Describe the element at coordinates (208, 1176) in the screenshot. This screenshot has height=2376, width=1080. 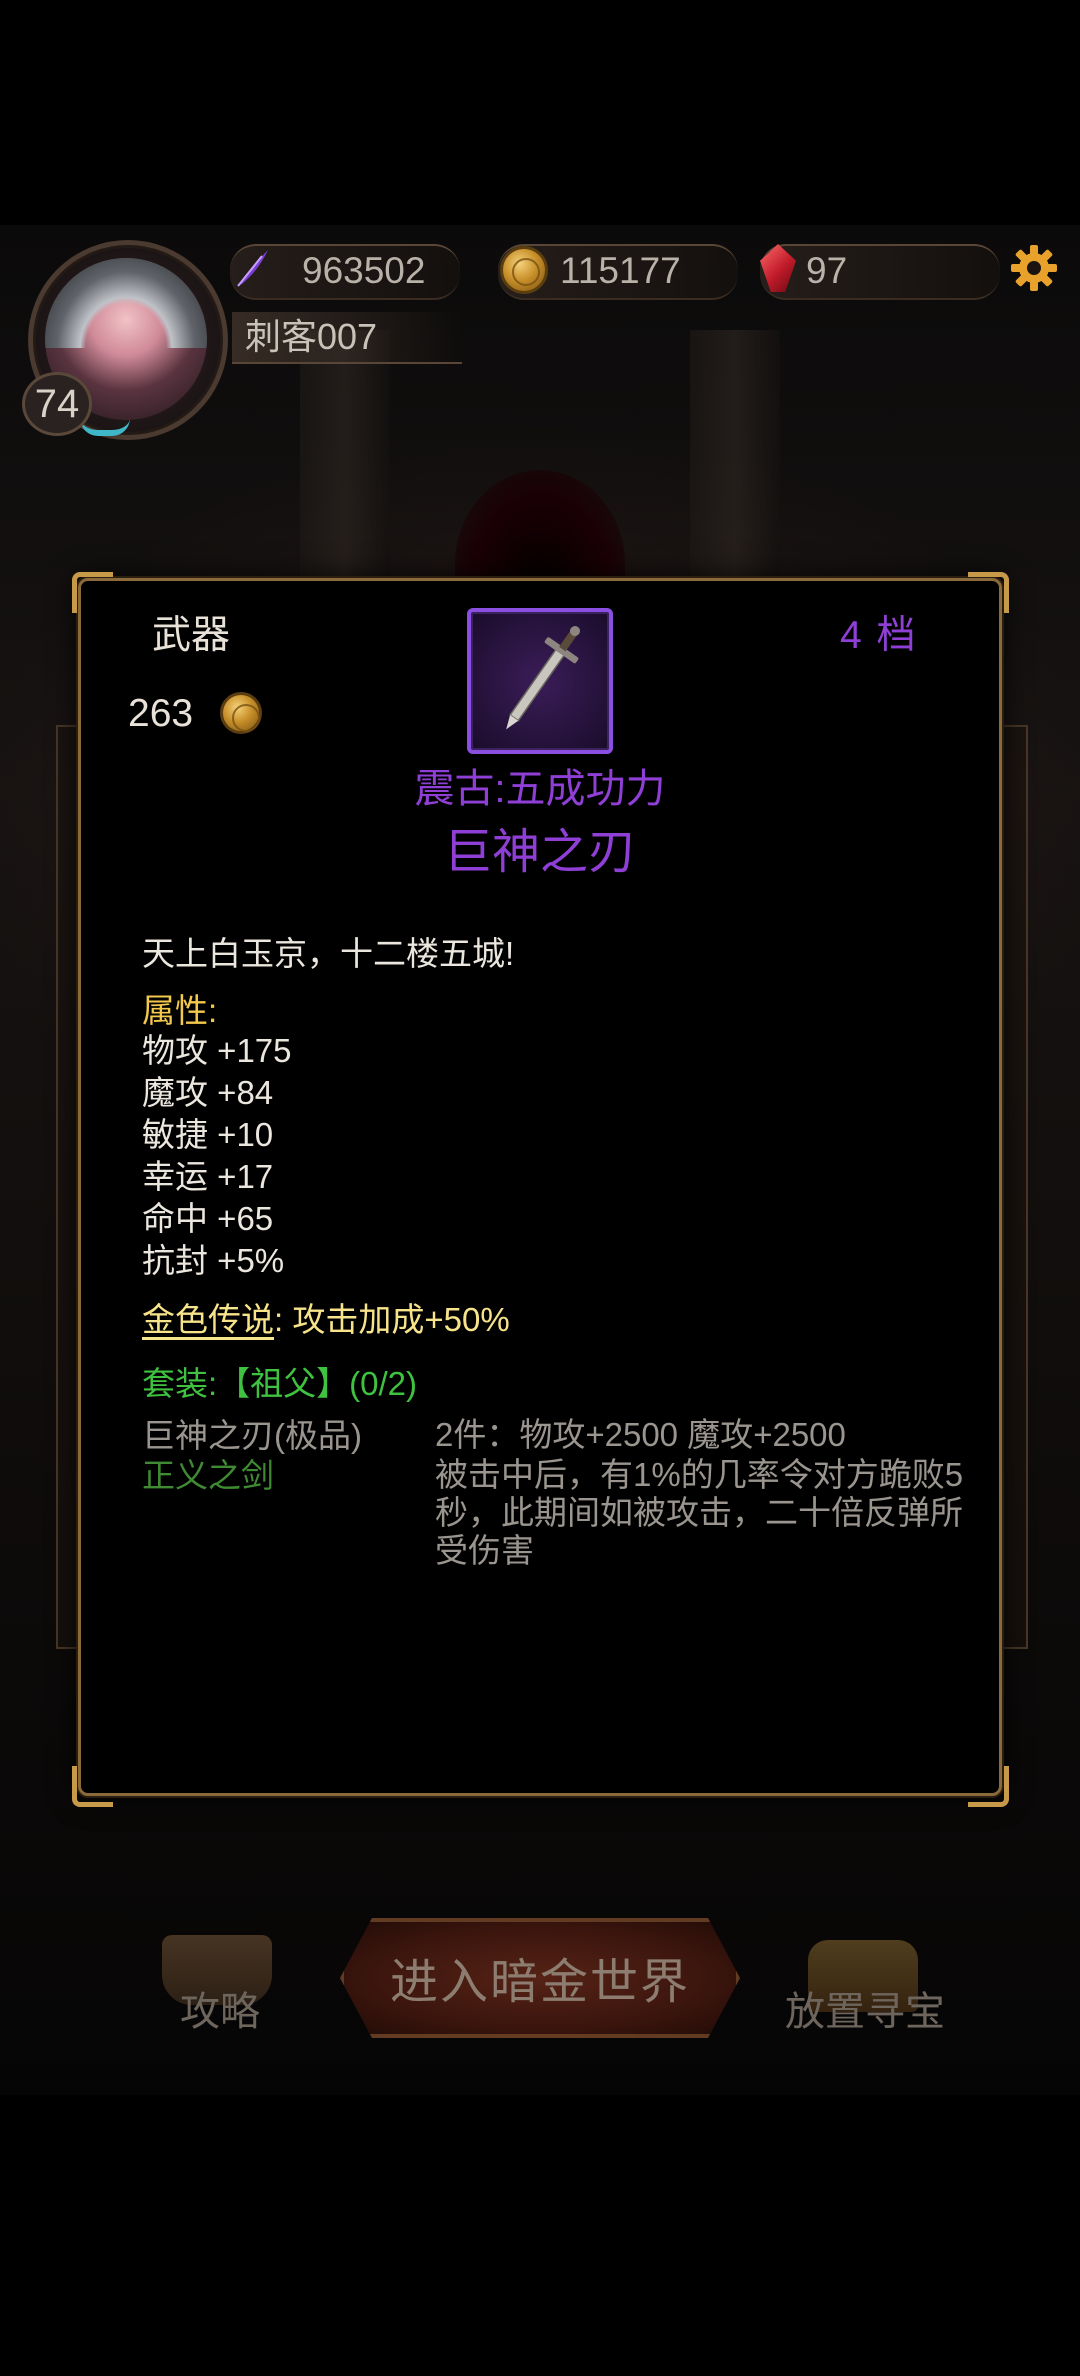
I see `attribute-row: 幸运 +17` at that location.